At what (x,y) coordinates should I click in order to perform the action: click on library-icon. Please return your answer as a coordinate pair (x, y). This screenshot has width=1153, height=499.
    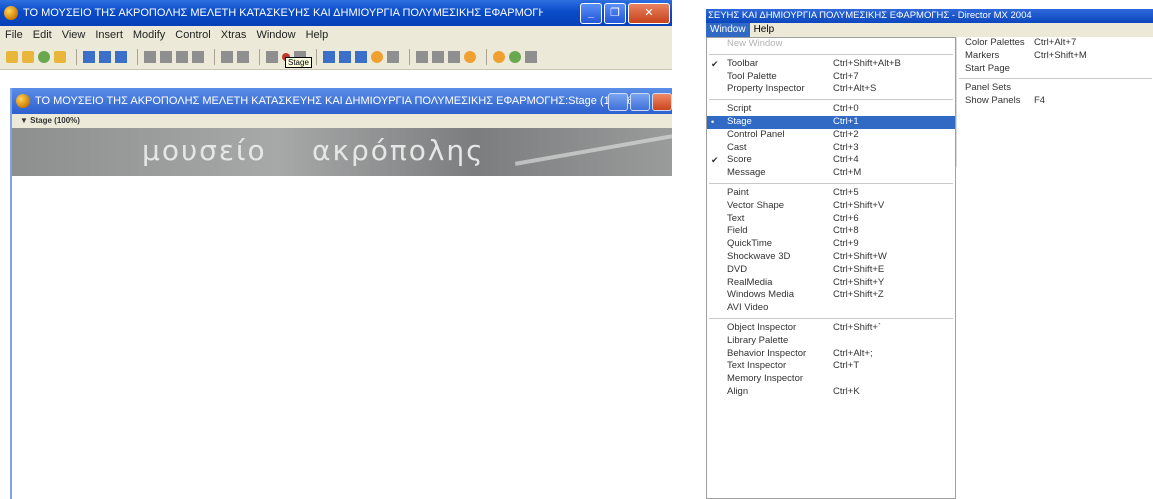
    Looking at the image, I should click on (377, 56).